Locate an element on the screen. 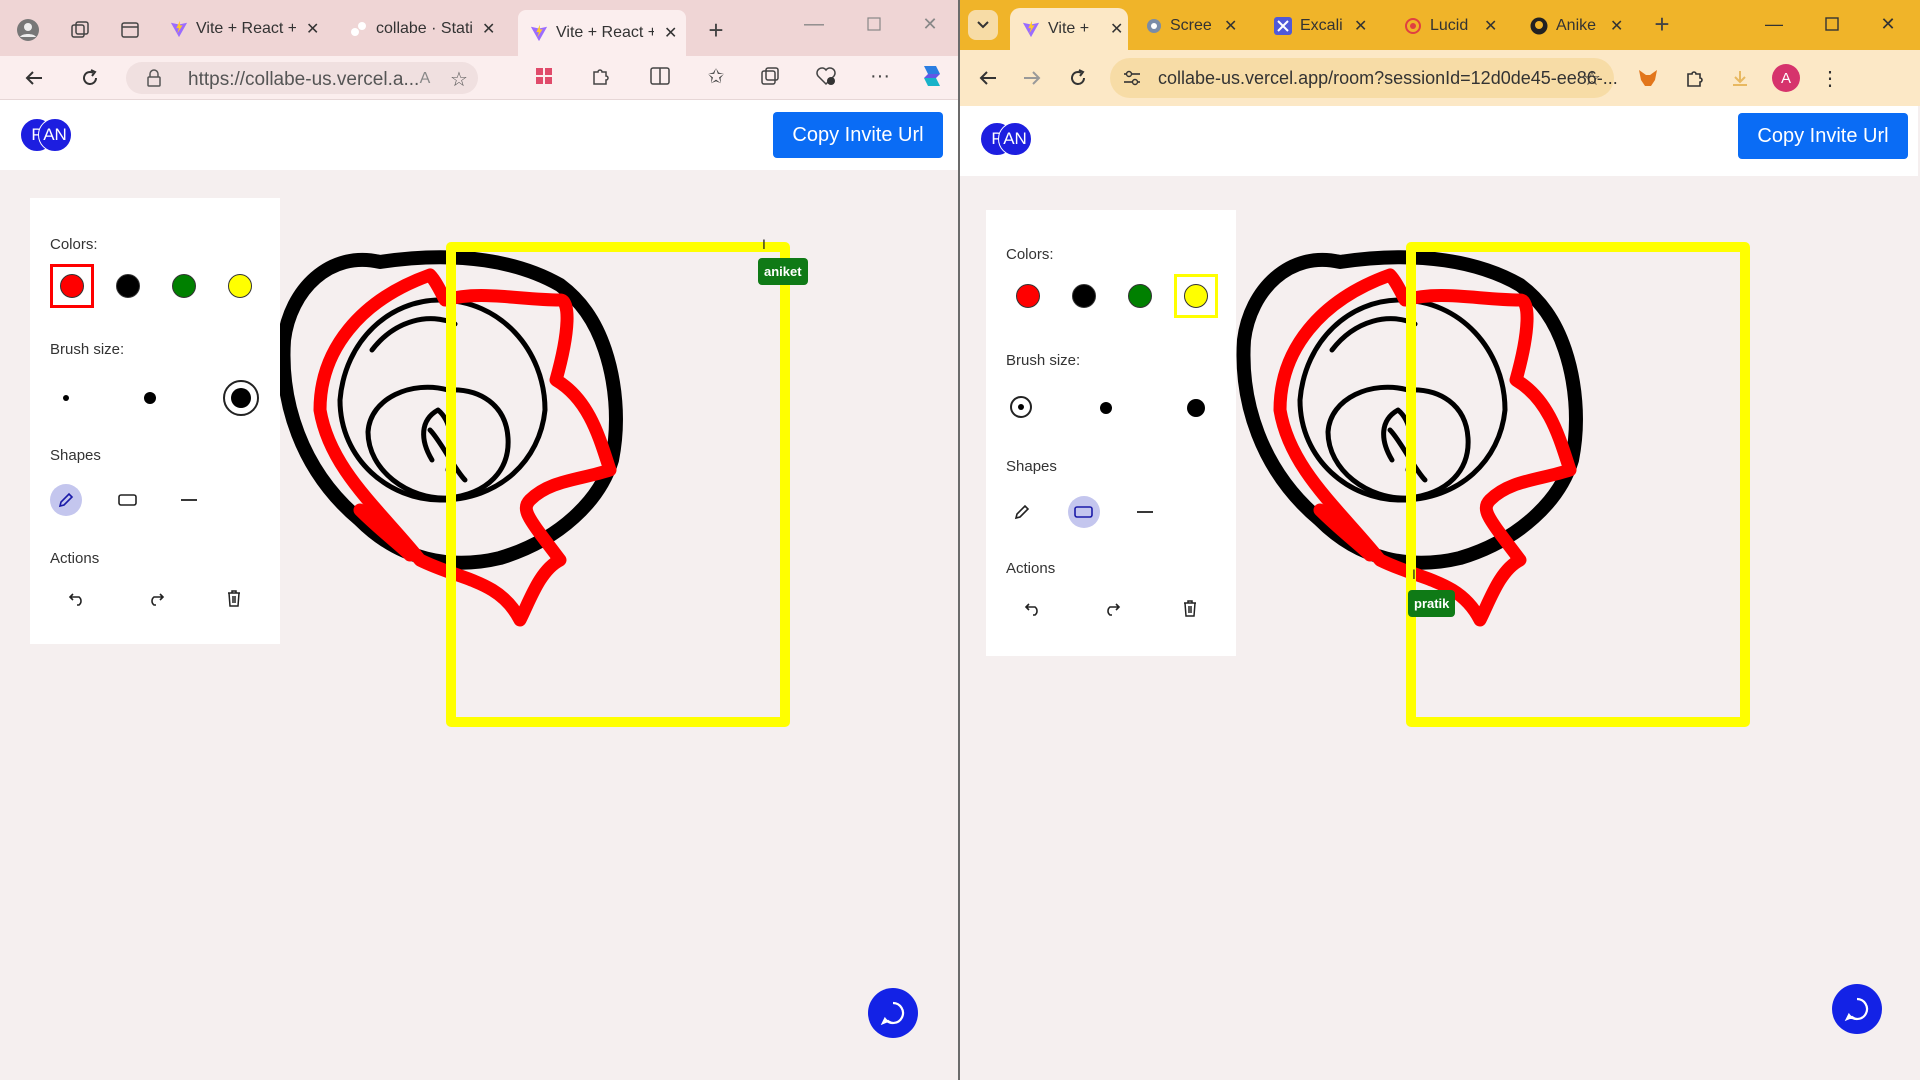 This screenshot has height=1080, width=1920. redo-icon is located at coordinates (1114, 609).